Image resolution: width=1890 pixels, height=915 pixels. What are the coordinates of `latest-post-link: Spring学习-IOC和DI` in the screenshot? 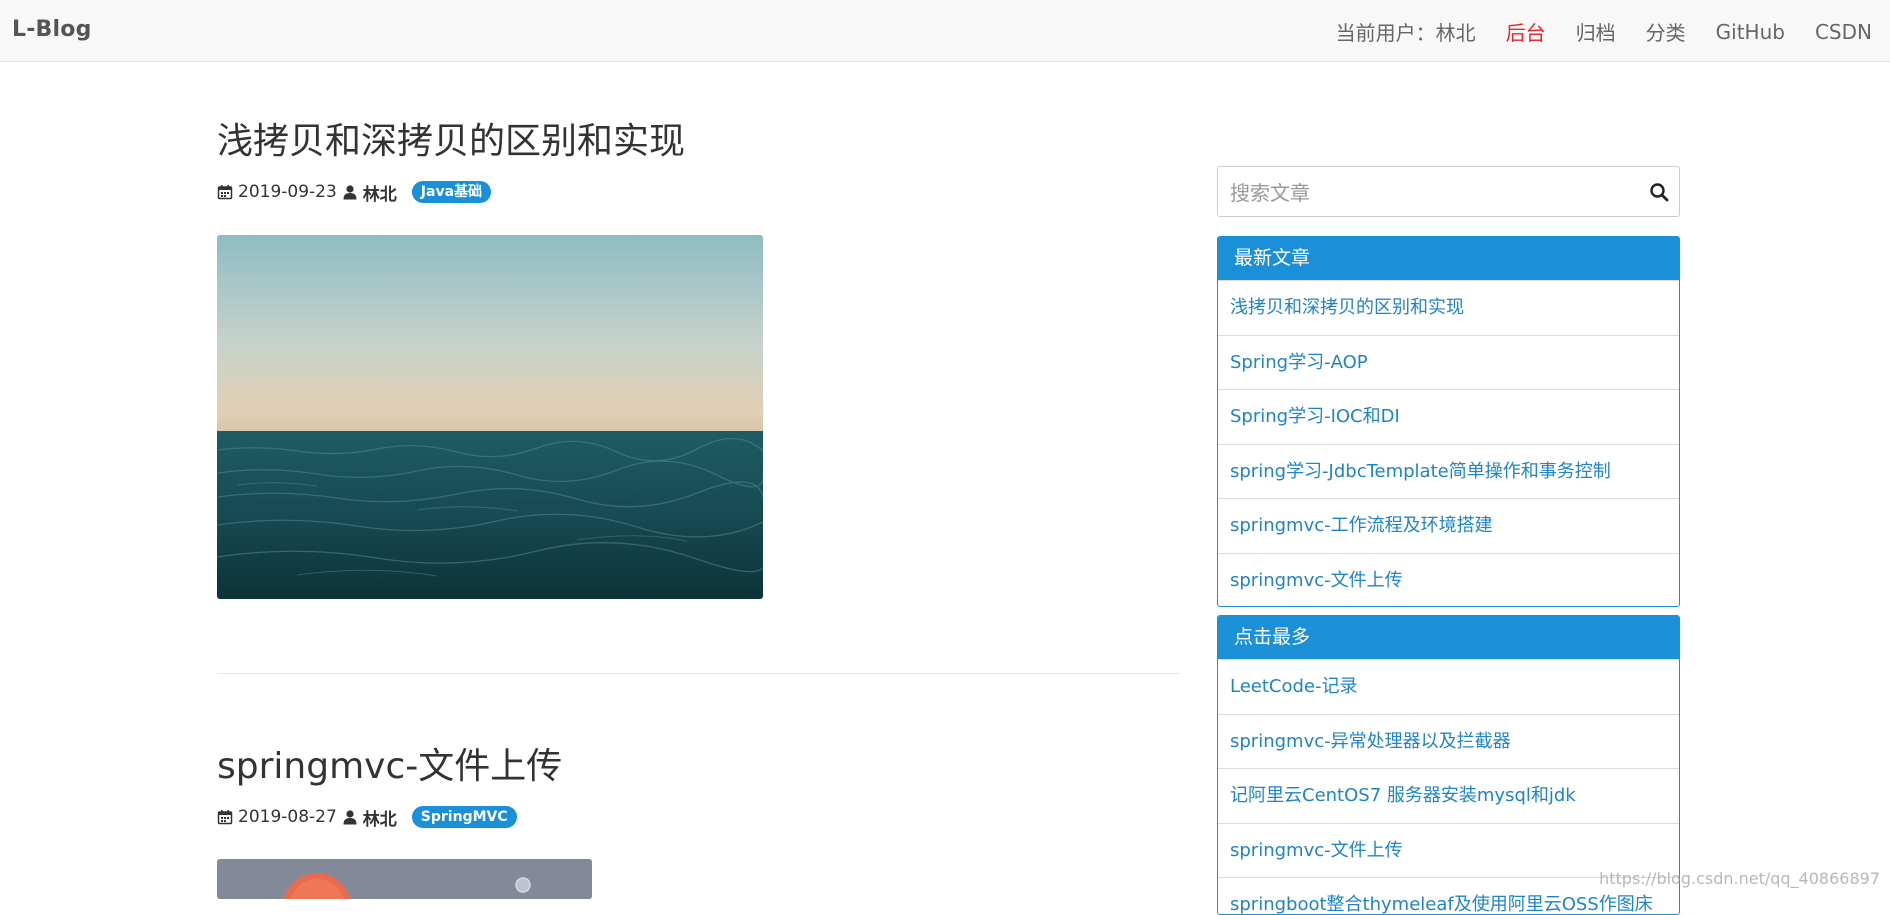 It's located at (1448, 416).